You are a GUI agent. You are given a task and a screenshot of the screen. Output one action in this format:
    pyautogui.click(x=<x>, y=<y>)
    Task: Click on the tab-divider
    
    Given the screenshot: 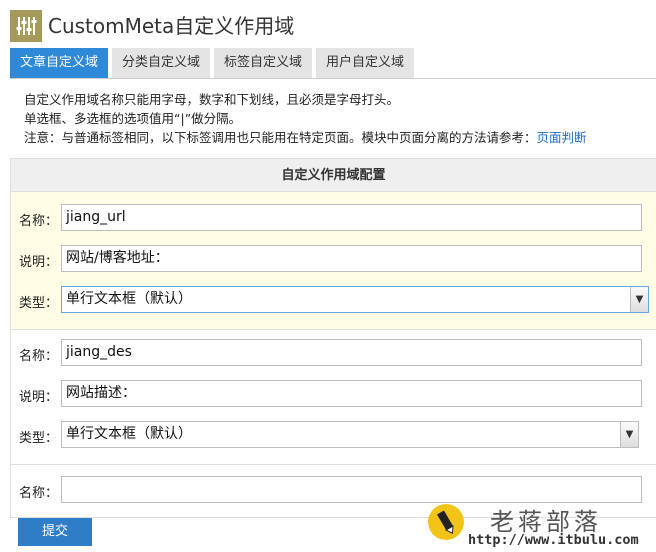 What is the action you would take?
    pyautogui.click(x=333, y=78)
    